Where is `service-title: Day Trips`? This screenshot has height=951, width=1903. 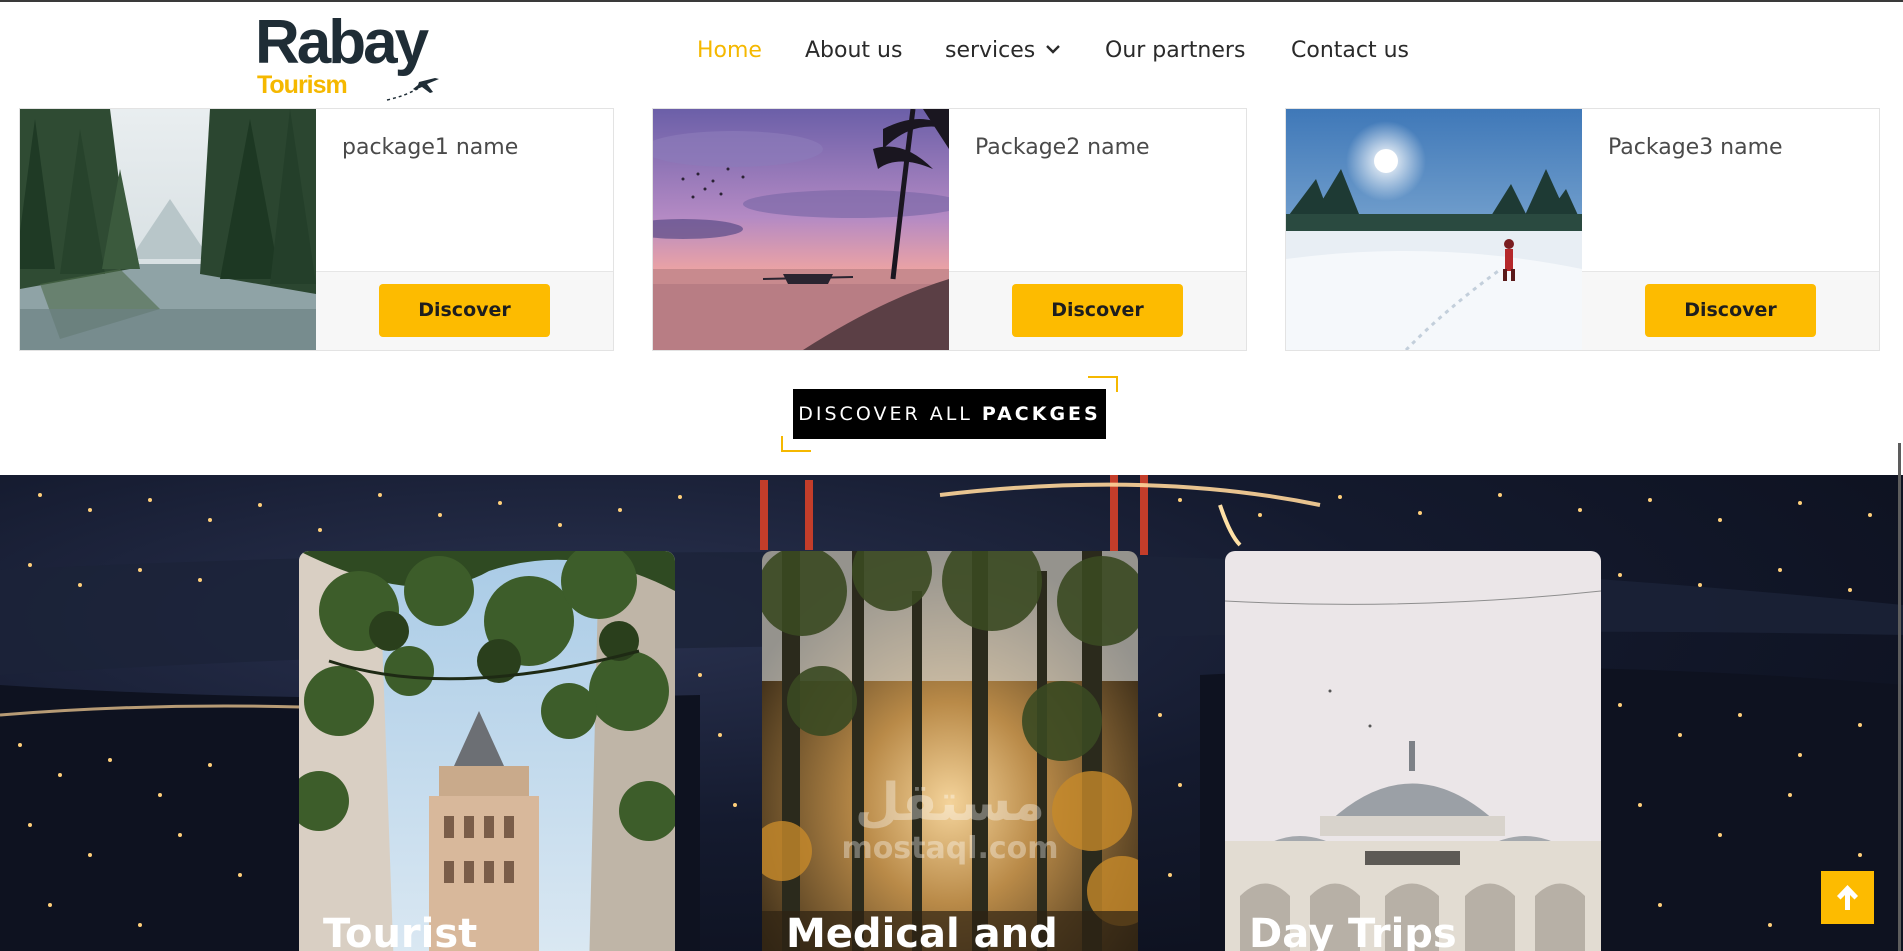 service-title: Day Trips is located at coordinates (1353, 931).